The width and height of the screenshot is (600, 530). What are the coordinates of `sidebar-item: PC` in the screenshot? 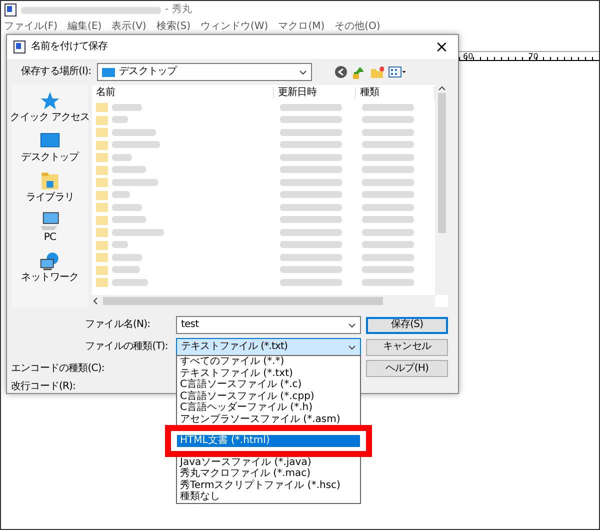 It's located at (50, 227).